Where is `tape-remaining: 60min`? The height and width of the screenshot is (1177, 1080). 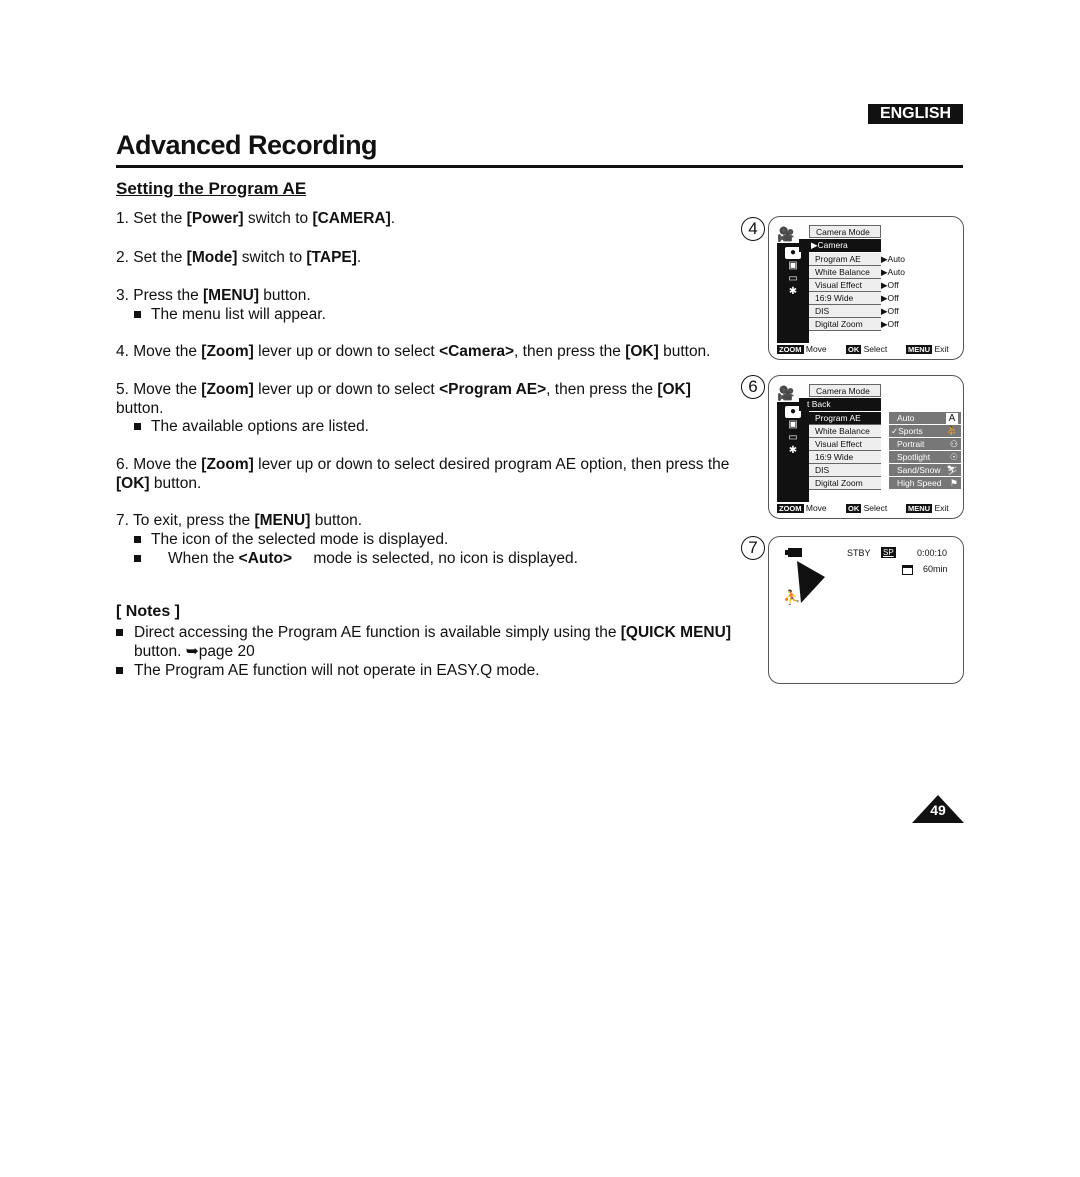
tape-remaining: 60min is located at coordinates (935, 569).